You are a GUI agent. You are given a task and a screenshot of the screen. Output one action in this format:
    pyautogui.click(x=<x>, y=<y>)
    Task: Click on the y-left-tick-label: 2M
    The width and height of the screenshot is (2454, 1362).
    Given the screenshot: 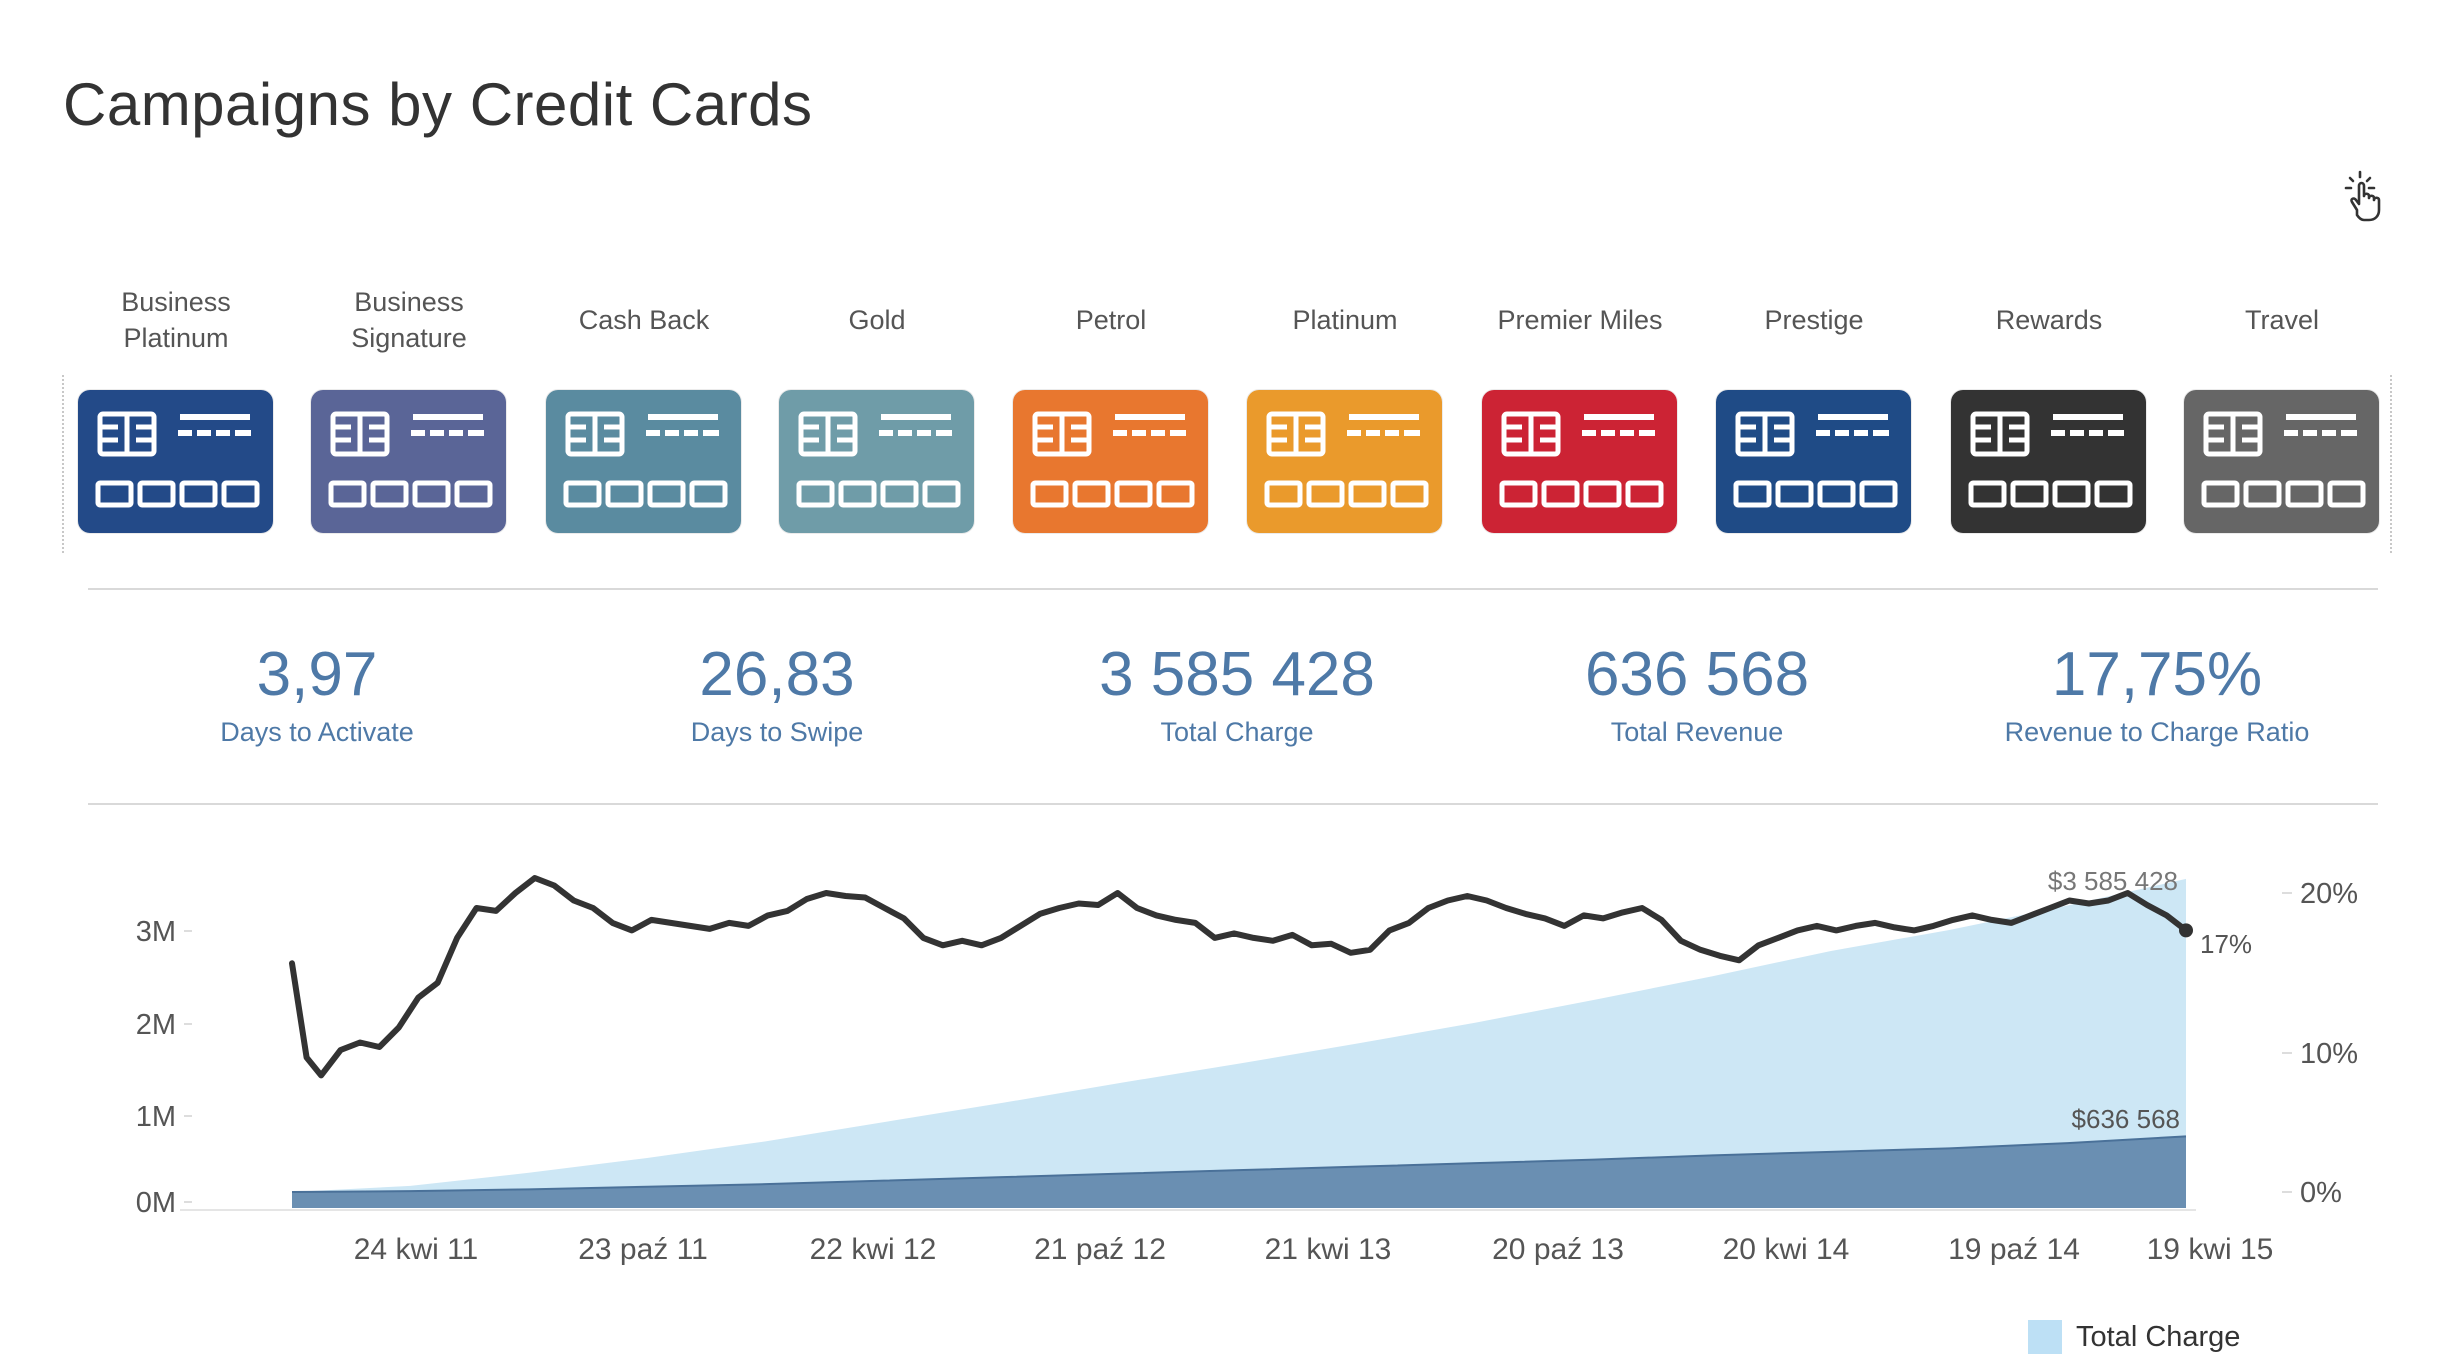 What is the action you would take?
    pyautogui.click(x=156, y=1025)
    